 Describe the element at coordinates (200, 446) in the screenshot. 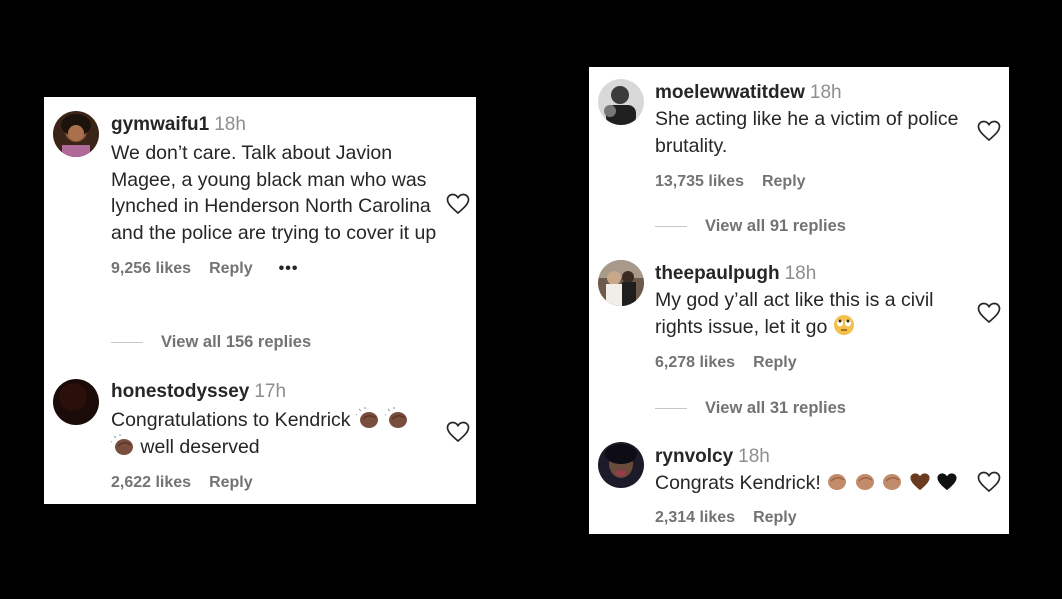

I see `comment-text-end: well deserved` at that location.